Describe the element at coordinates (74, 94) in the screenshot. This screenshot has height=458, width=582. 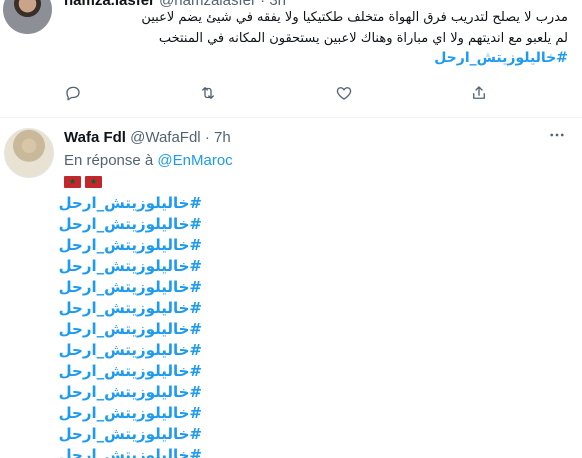
I see `reply-icon` at that location.